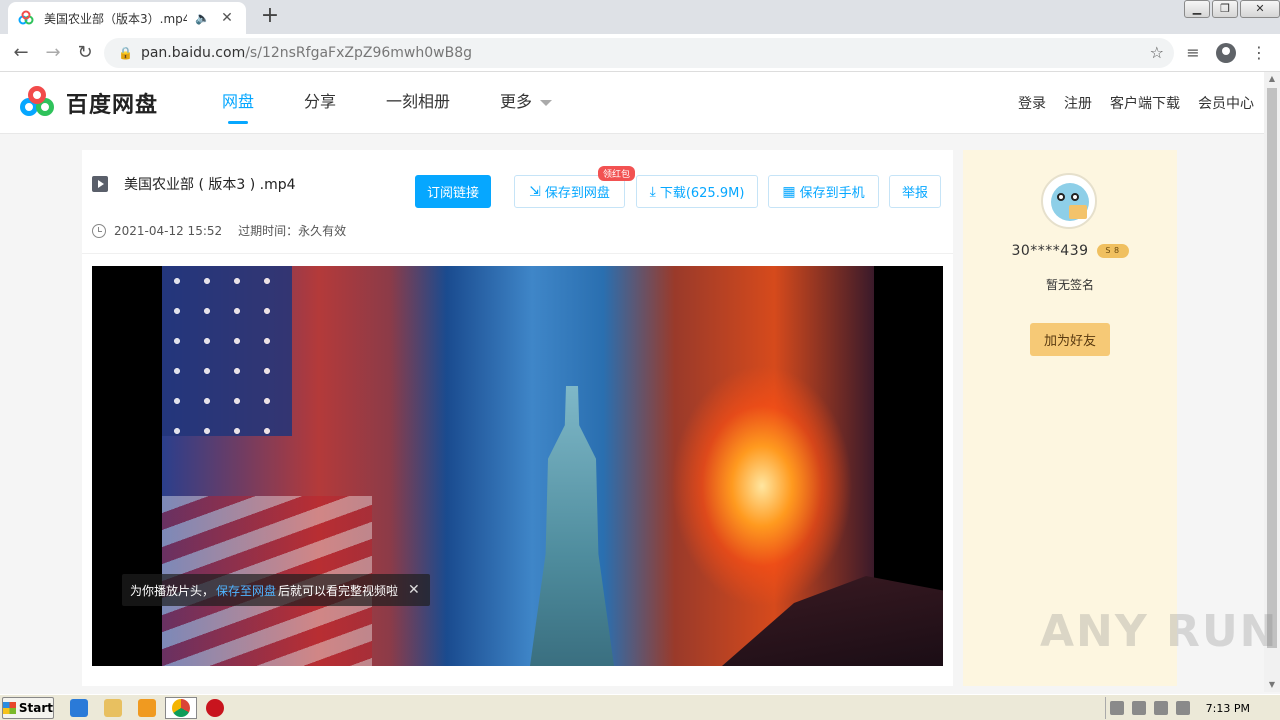 The width and height of the screenshot is (1280, 720). I want to click on login-link: 登录, so click(1032, 103).